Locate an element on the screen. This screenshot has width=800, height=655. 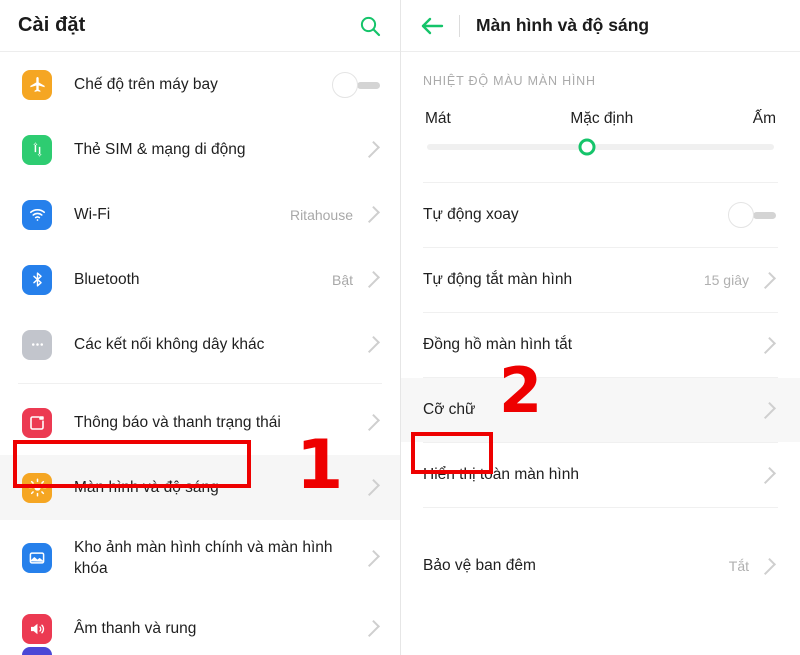
notification-icon is located at coordinates (37, 422).